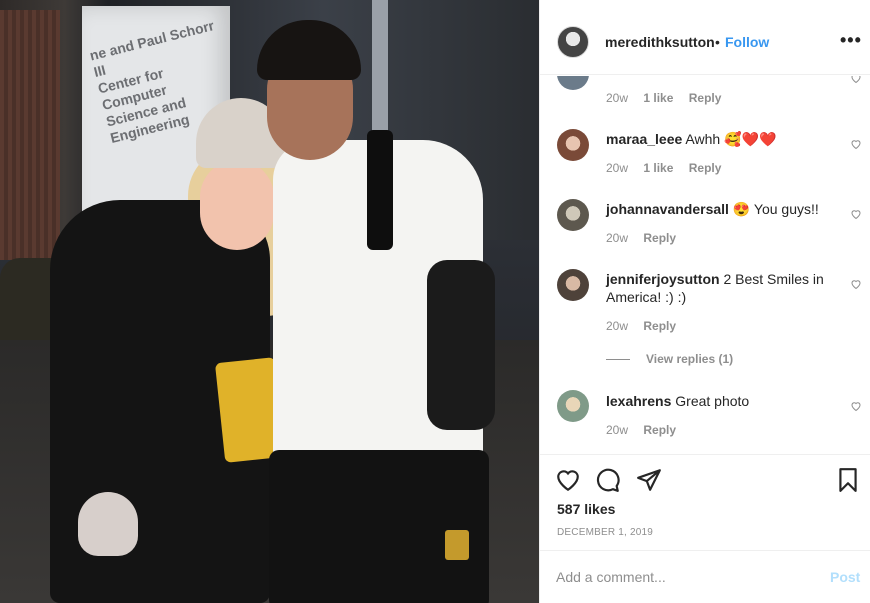 The image size is (870, 603). Describe the element at coordinates (686, 577) in the screenshot. I see `comment-input` at that location.